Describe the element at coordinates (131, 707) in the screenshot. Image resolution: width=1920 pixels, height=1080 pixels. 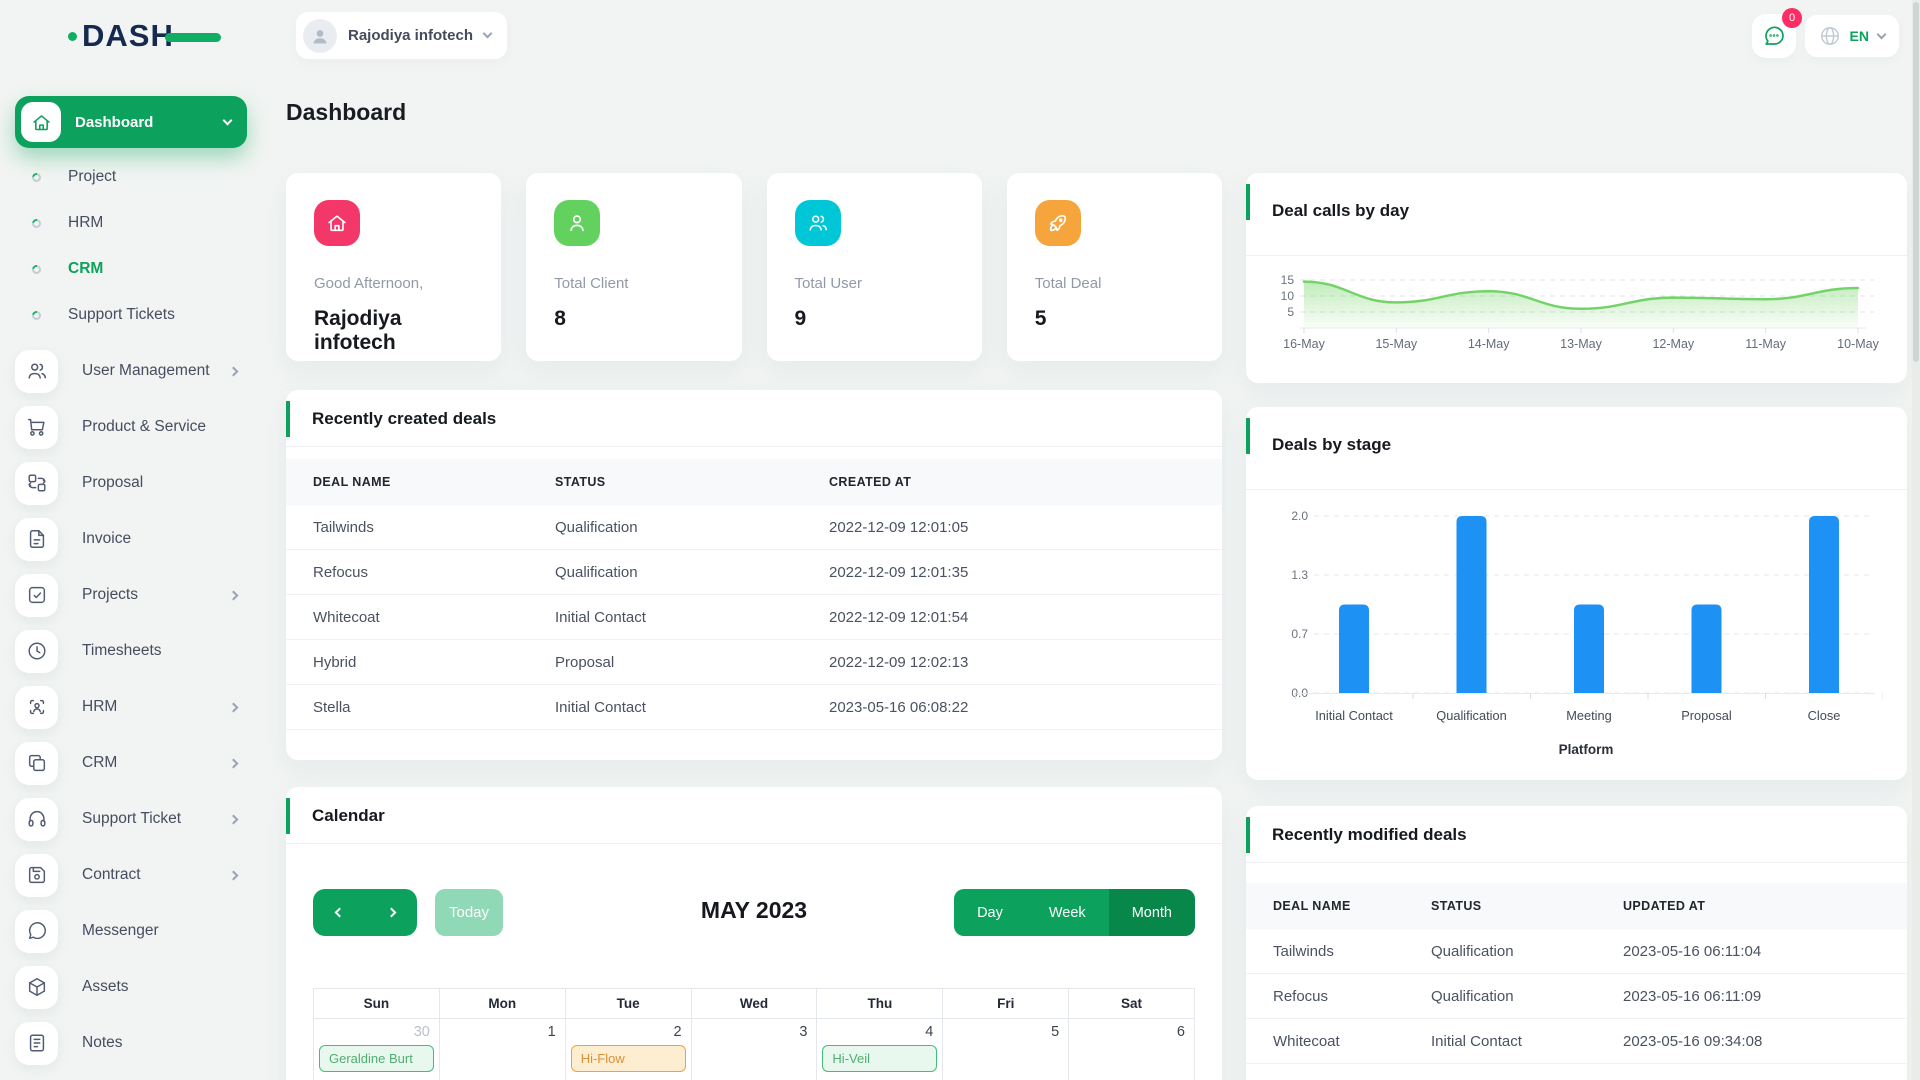
I see `sidebar-item-hrm: HRM` at that location.